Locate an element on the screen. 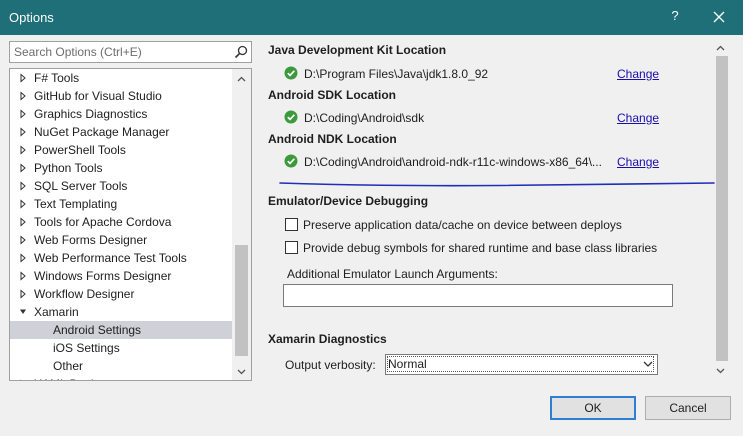  search-box is located at coordinates (130, 52).